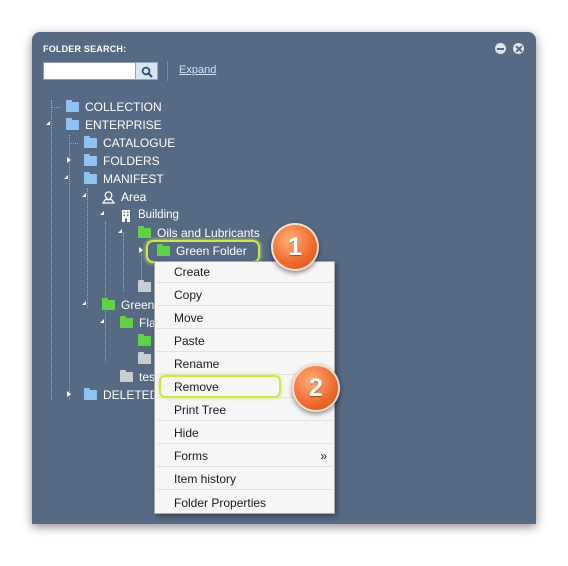  Describe the element at coordinates (208, 233) in the screenshot. I see `tree-node-label: Oils and Lubricants` at that location.